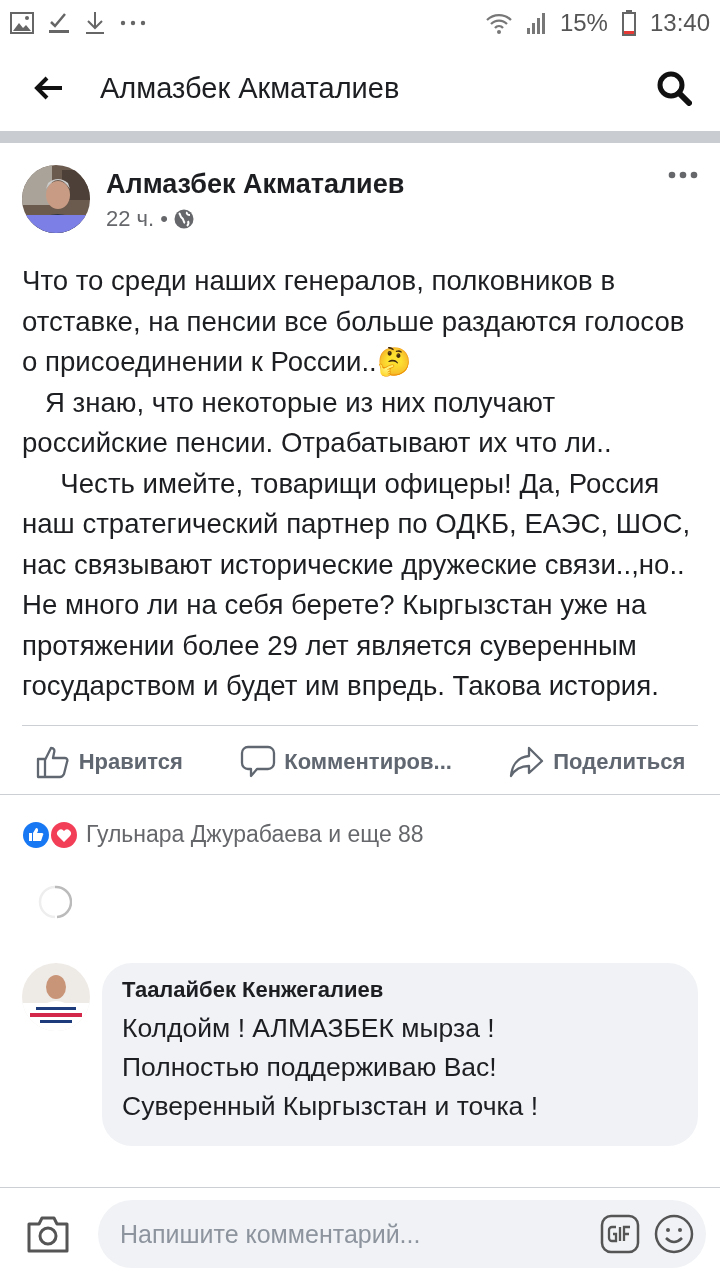 The image size is (720, 1280). What do you see at coordinates (354, 321) in the screenshot?
I see `post-text: Что то среди наших генералов, полковников в отставке, на пенсии все больше раздаются голосов о присоединении к России..🤔` at bounding box center [354, 321].